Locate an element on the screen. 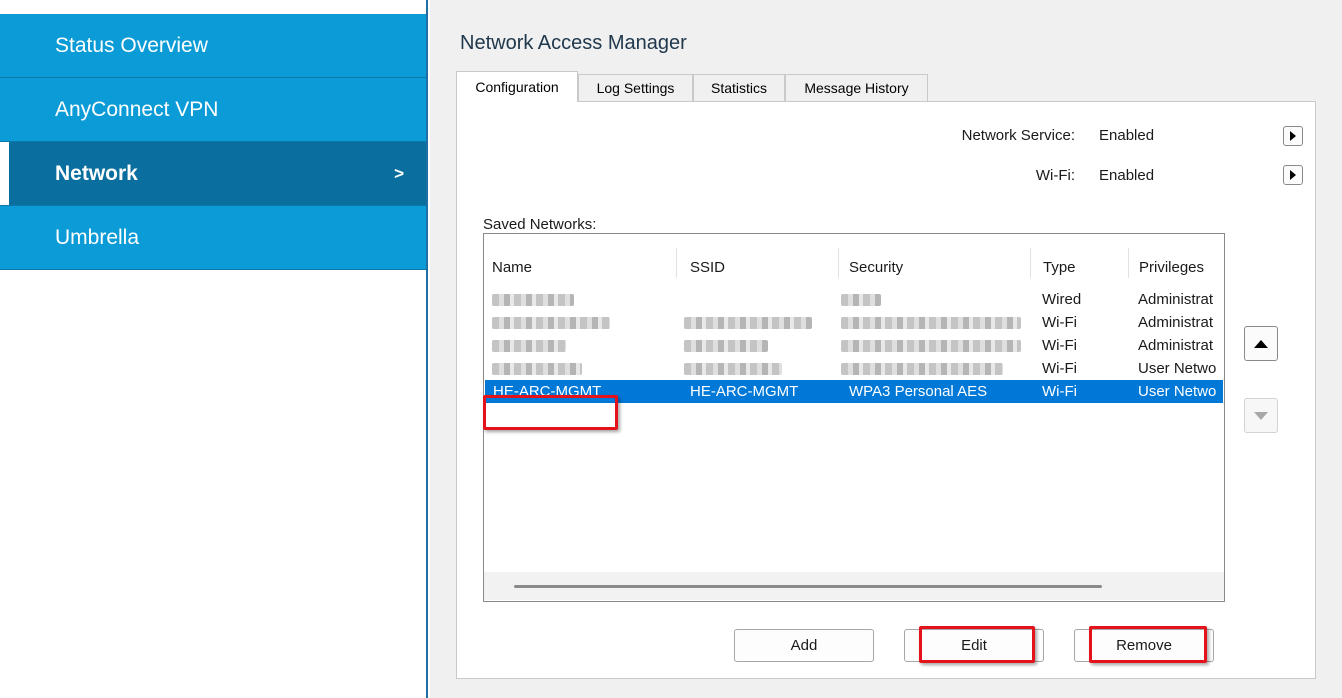 The height and width of the screenshot is (698, 1342). table-row: Wired Administrat is located at coordinates (854, 299).